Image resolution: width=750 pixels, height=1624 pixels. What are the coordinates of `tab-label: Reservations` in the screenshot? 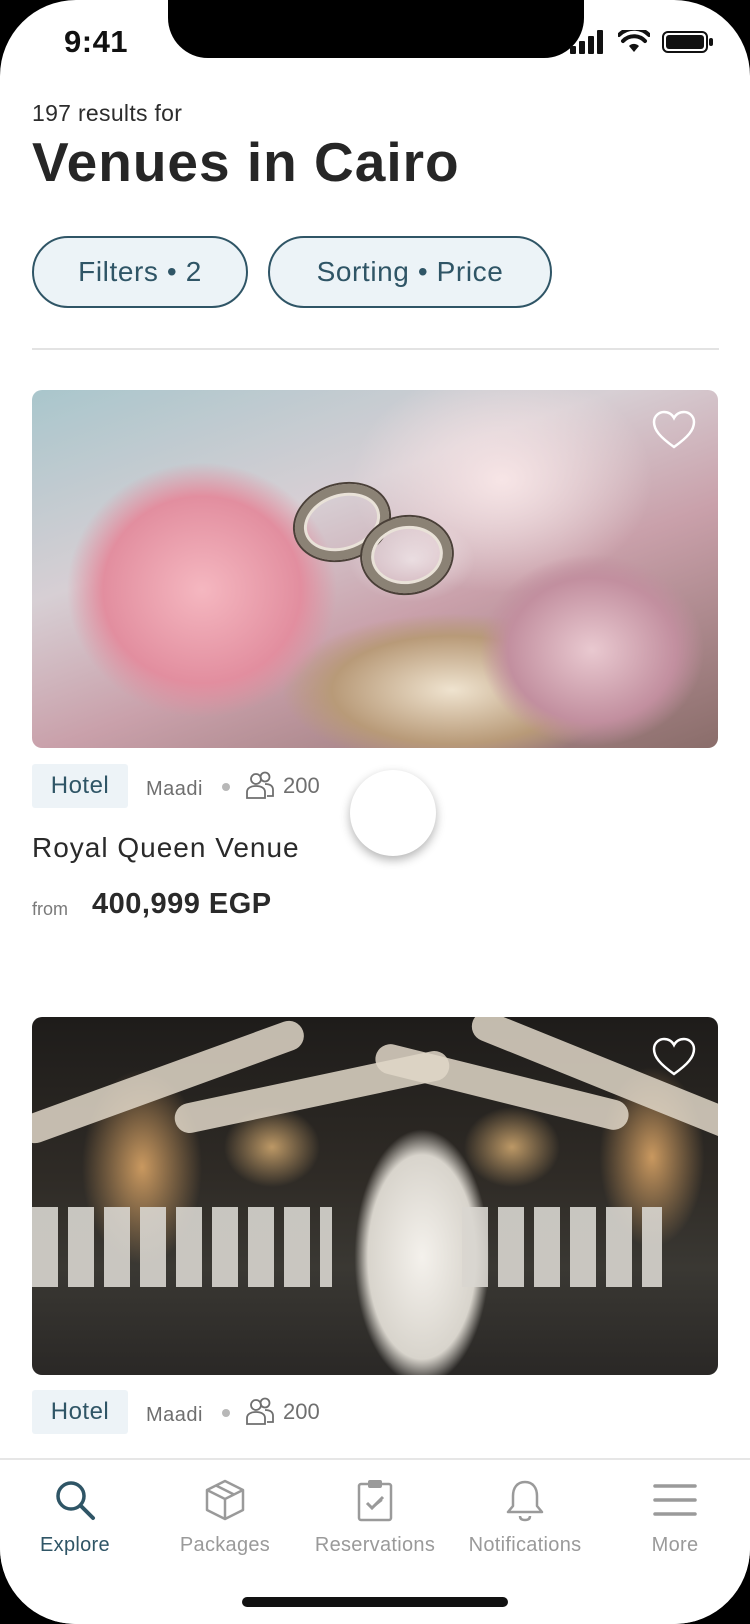 It's located at (375, 1545).